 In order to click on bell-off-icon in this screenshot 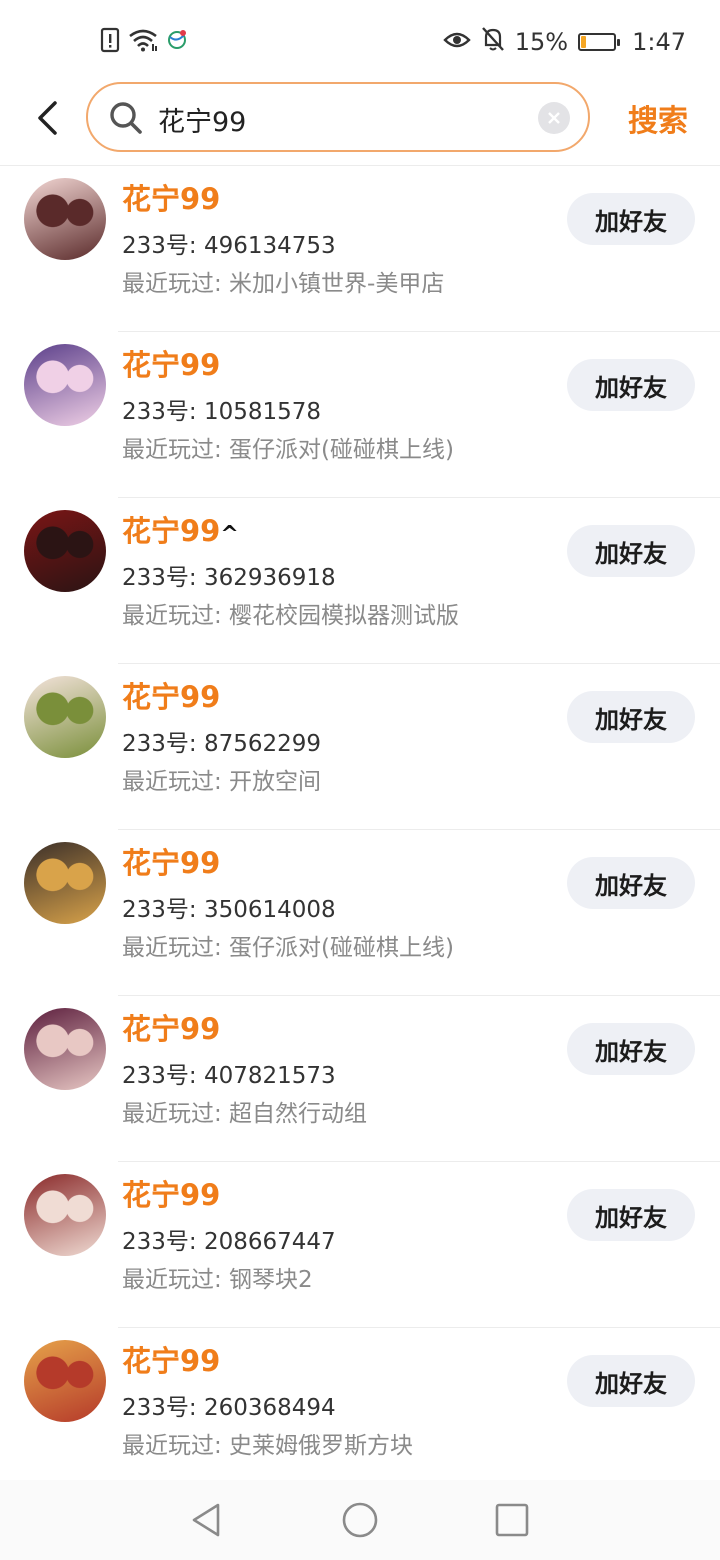, I will do `click(493, 42)`.